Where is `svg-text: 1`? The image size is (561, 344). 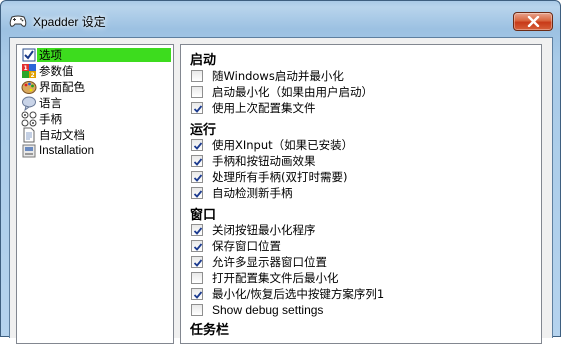 svg-text: 1 is located at coordinates (26, 68).